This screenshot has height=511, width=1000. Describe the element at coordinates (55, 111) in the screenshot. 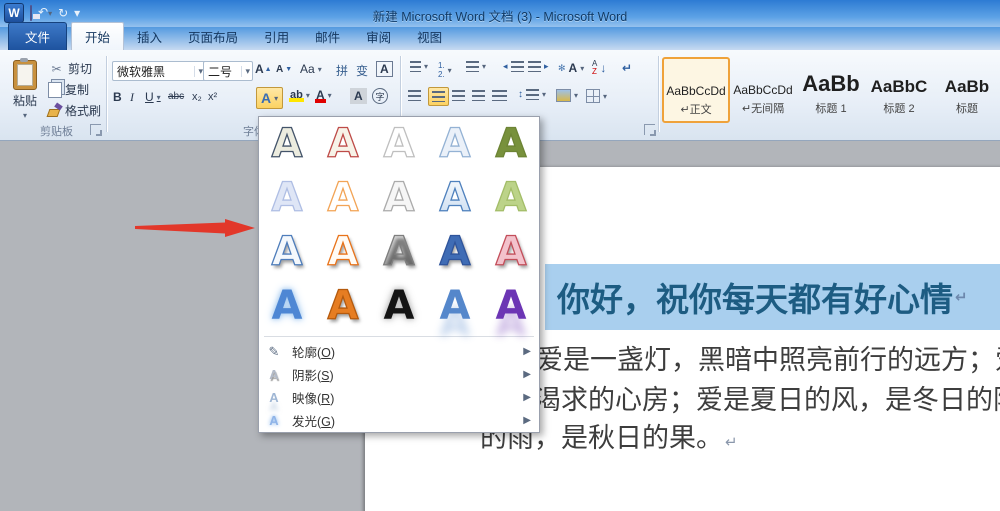

I see `format-painter-icon` at that location.